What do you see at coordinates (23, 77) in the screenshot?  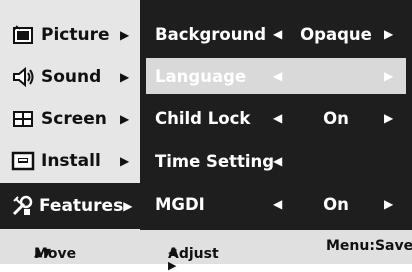 I see `sound-icon` at bounding box center [23, 77].